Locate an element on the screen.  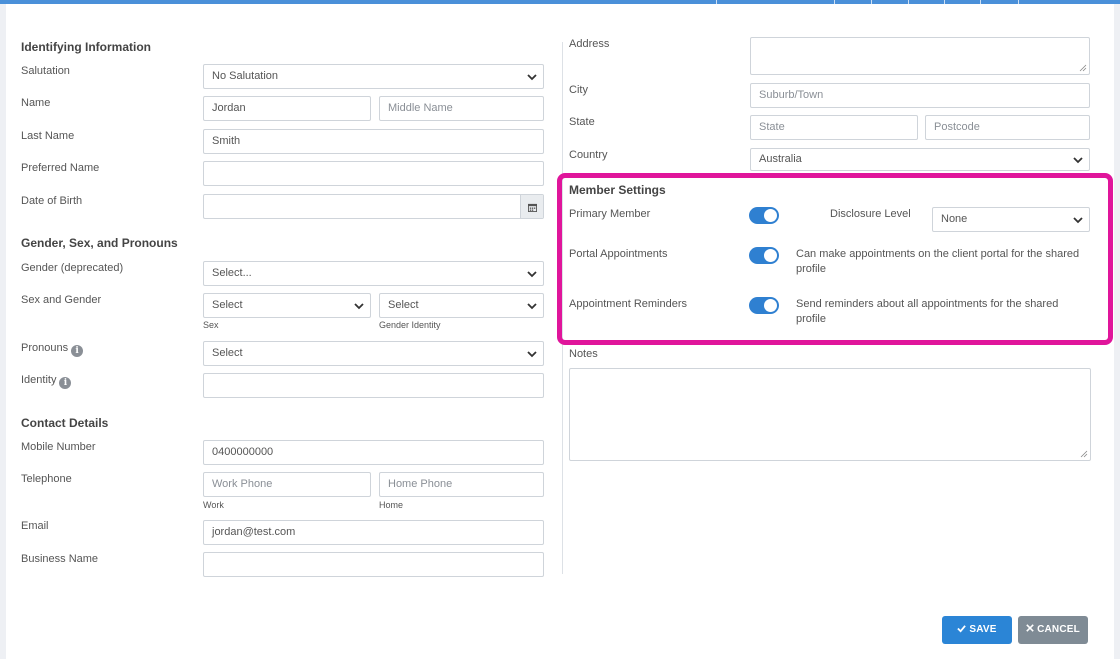
date-picker-button is located at coordinates (531, 206).